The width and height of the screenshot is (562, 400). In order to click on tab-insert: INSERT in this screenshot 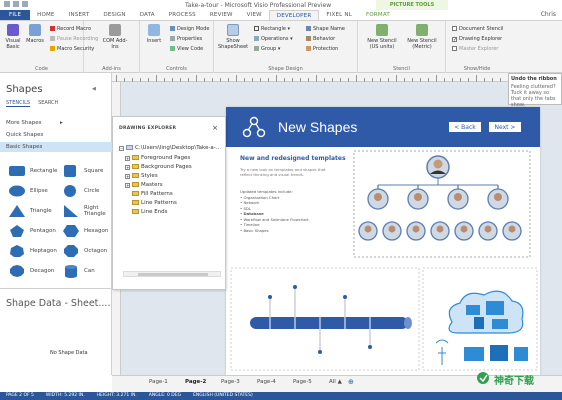, I will do `click(79, 15)`.